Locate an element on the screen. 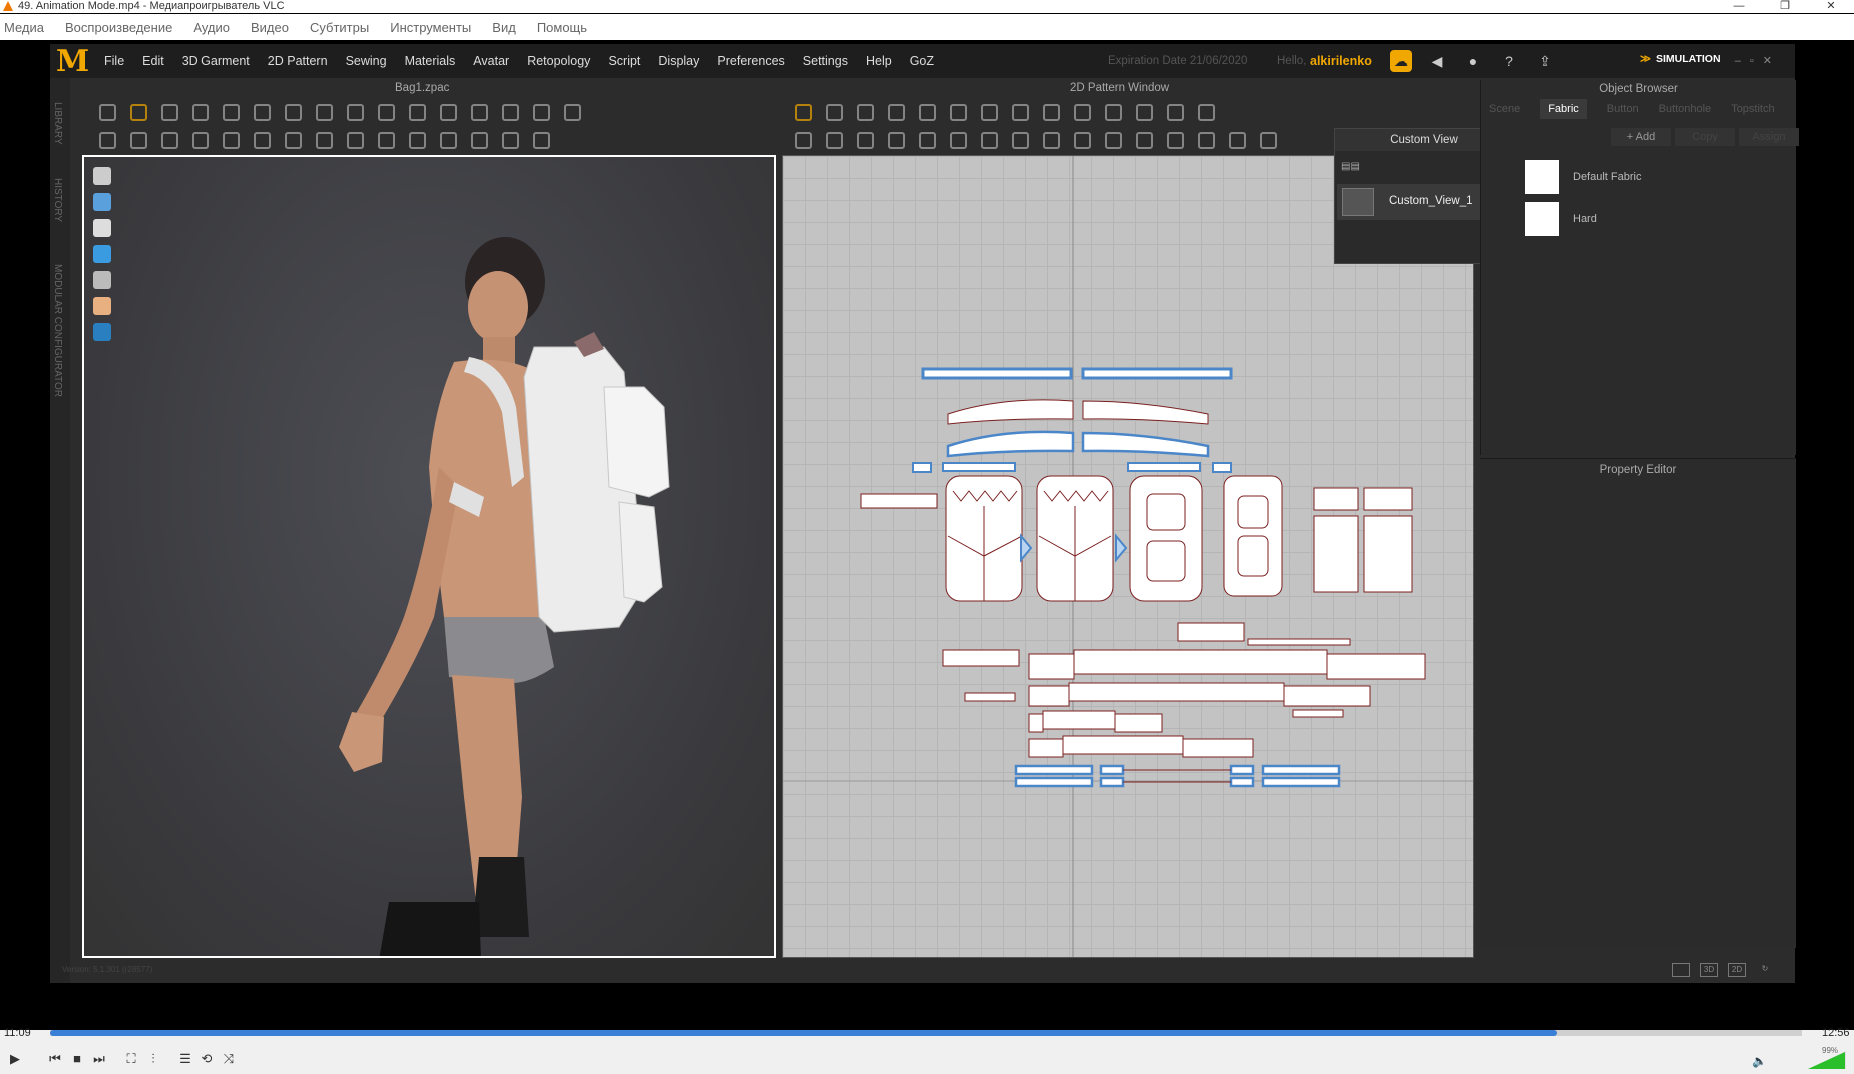 The height and width of the screenshot is (1074, 1854). split-icon is located at coordinates (231, 140).